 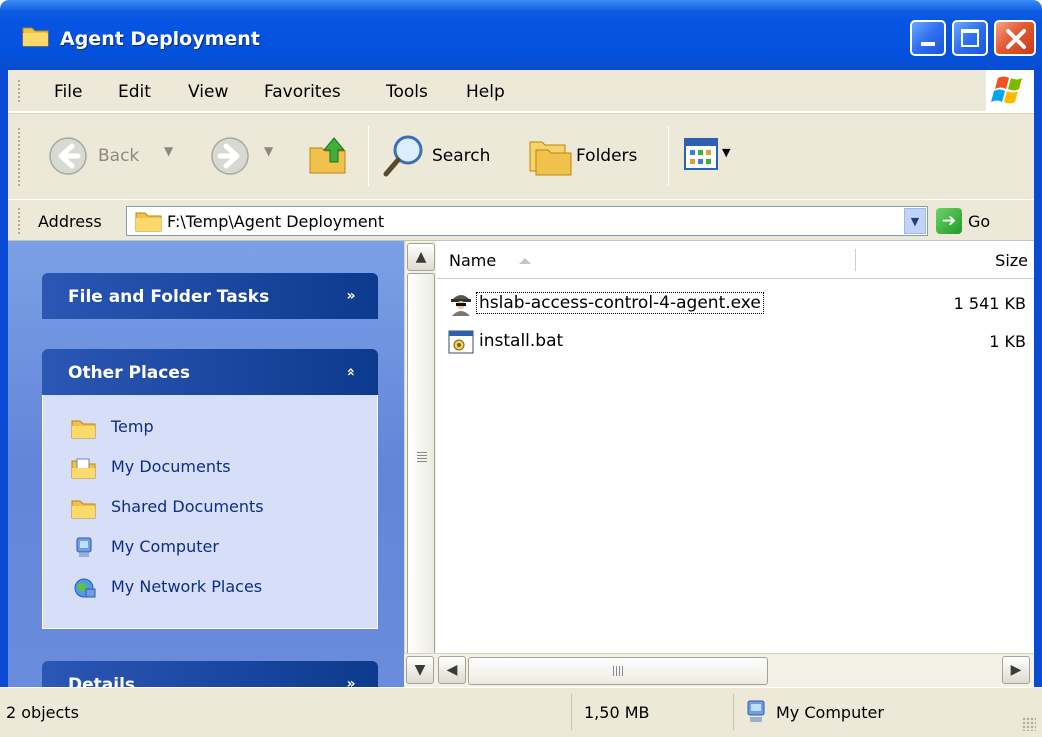 I want to click on address-input: F:\Temp\Agent Deployment ▼, so click(x=527, y=221).